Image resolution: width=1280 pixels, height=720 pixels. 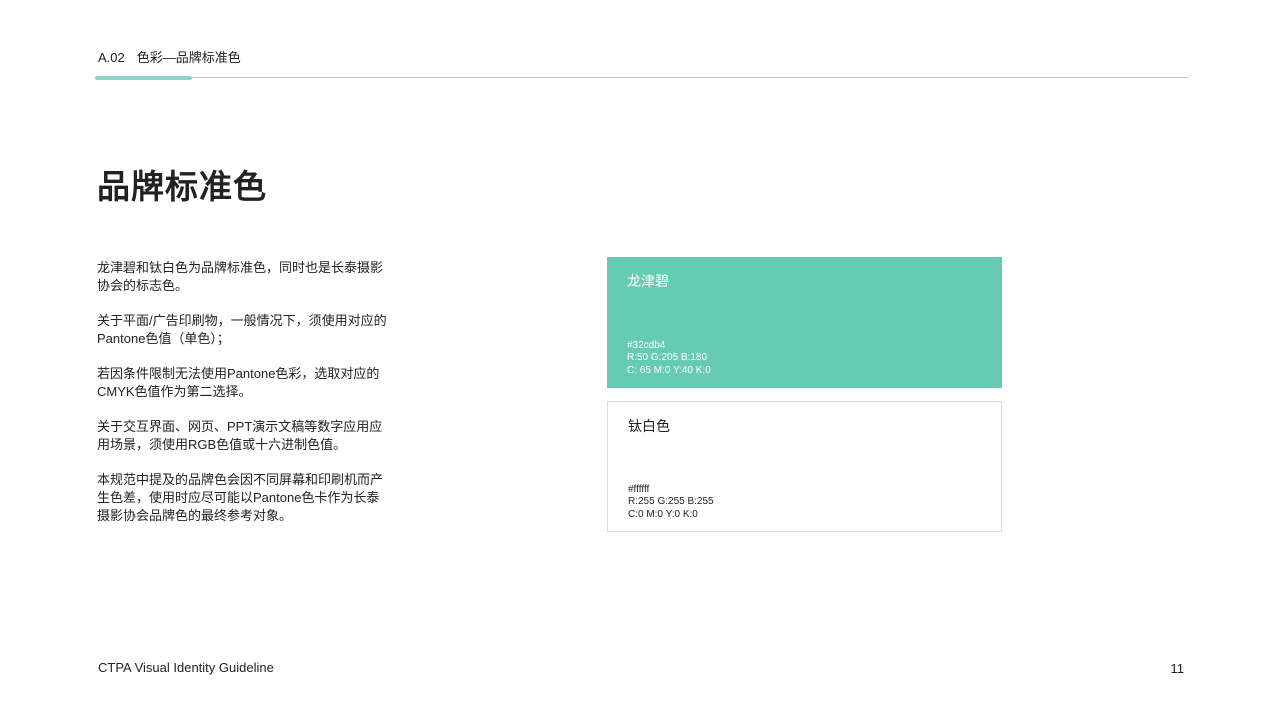 What do you see at coordinates (649, 426) in the screenshot?
I see `swatch-name: 钛白色` at bounding box center [649, 426].